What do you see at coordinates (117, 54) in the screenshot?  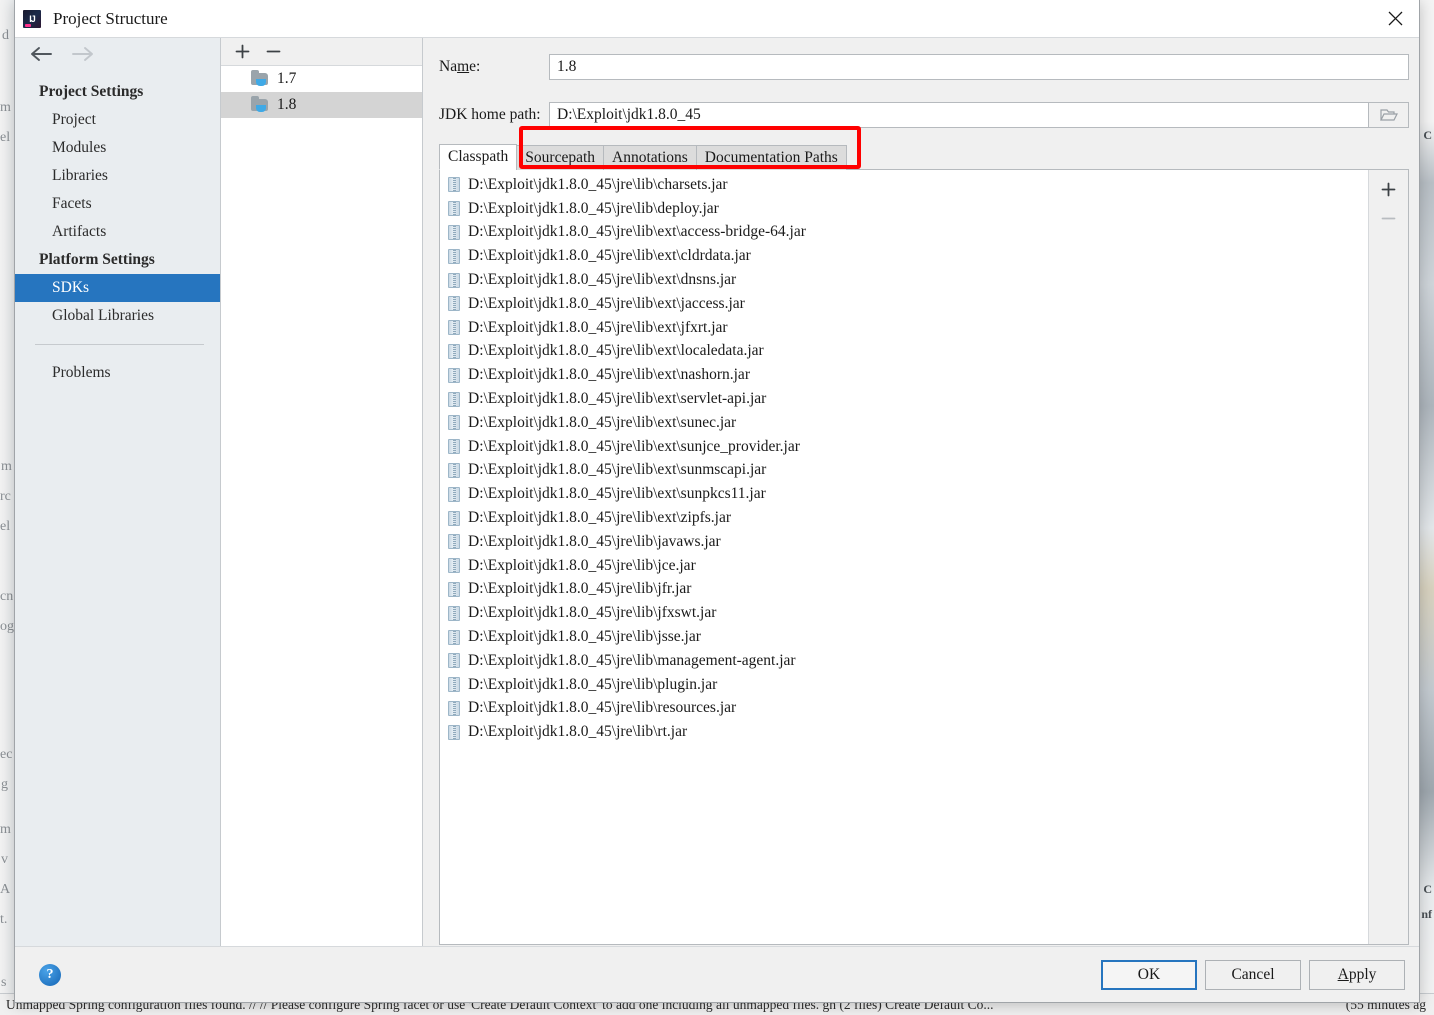 I see `navigation-toolbar` at bounding box center [117, 54].